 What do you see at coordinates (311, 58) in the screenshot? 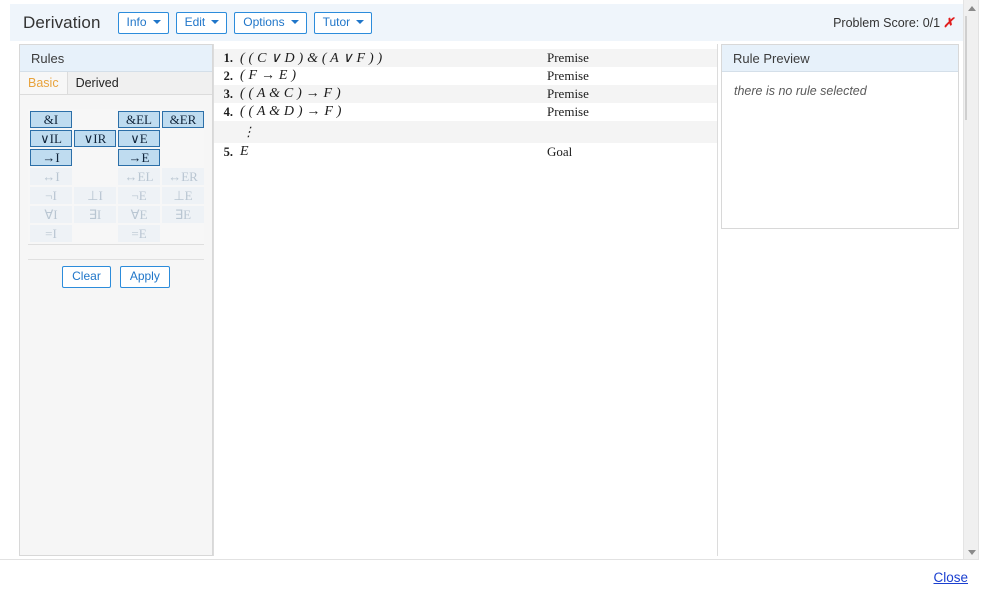
I see `line-formula: ( ( C ∨ D ) & ( A ∨ F ) )` at bounding box center [311, 58].